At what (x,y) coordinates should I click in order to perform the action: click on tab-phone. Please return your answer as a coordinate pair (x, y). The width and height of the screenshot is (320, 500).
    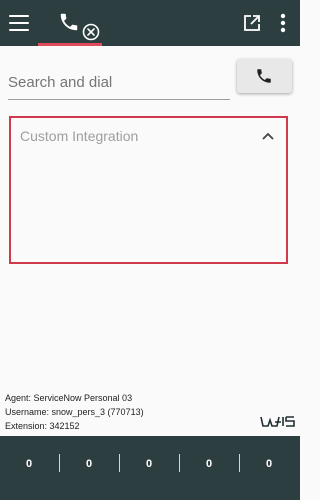
    Looking at the image, I should click on (70, 23).